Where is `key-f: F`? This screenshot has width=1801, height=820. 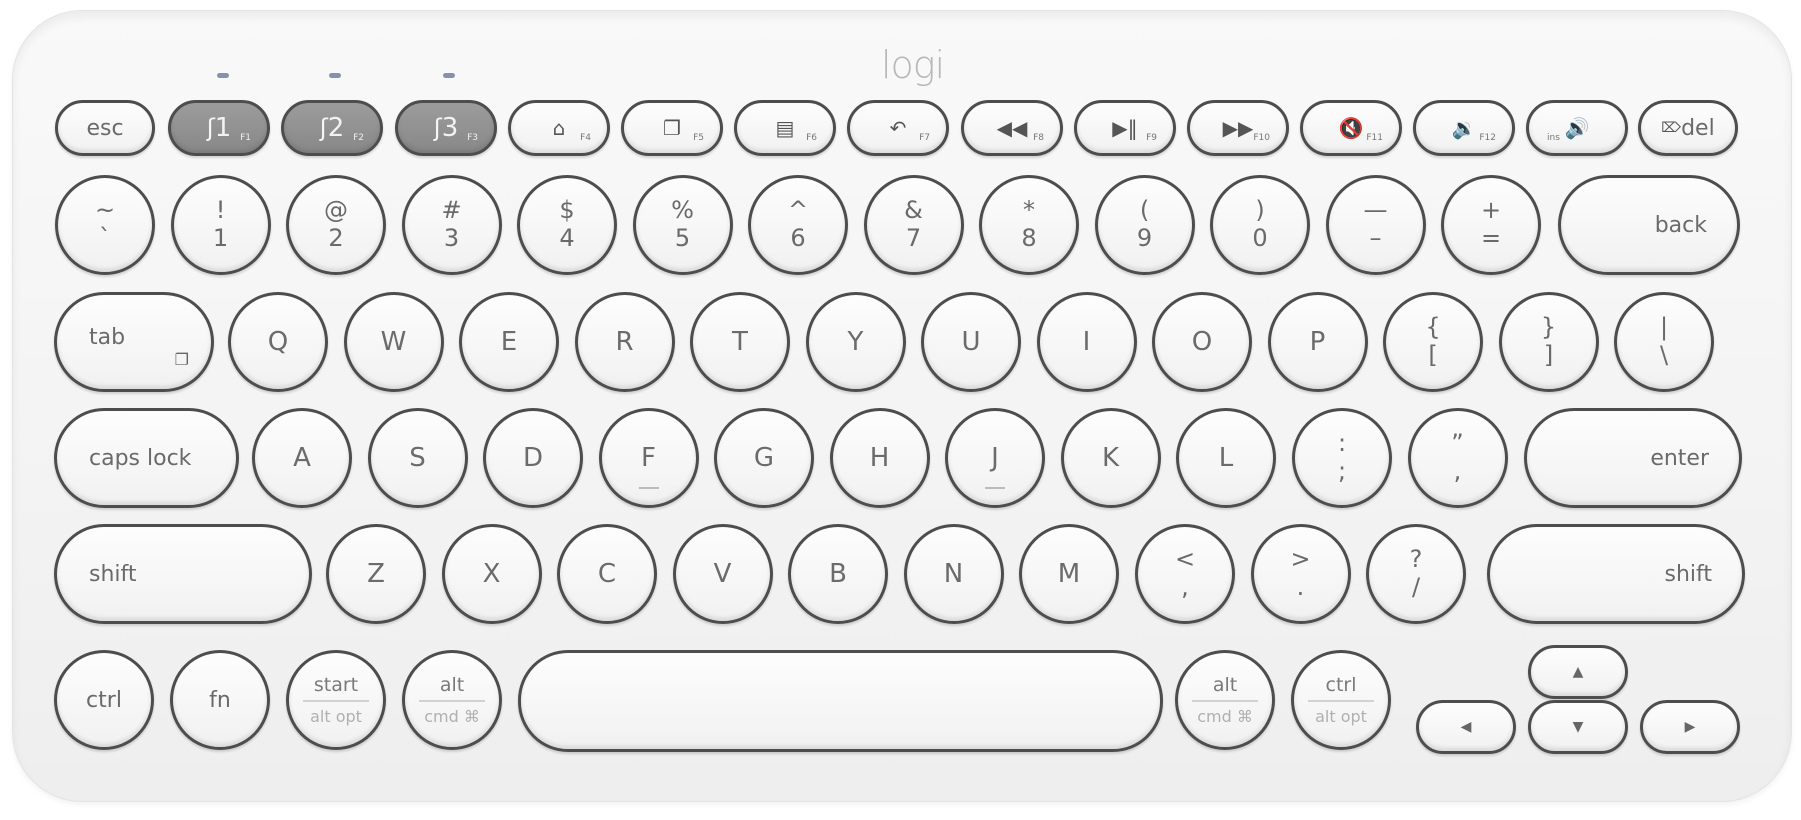
key-f: F is located at coordinates (648, 458).